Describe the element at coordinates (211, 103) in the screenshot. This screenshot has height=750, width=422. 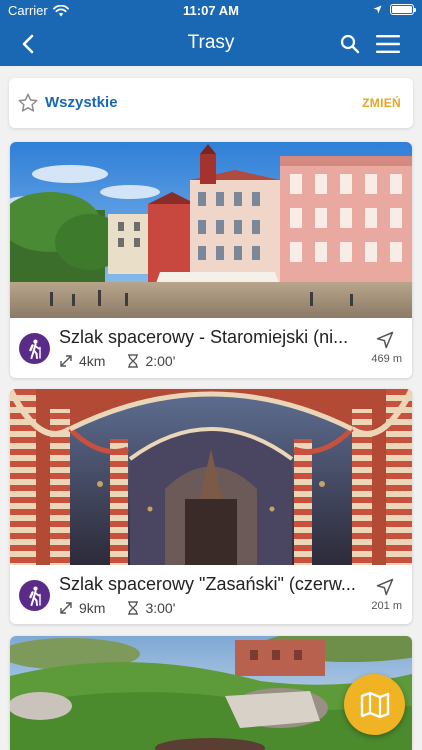
I see `filter-card: Wszystkie ZMIEŃ` at that location.